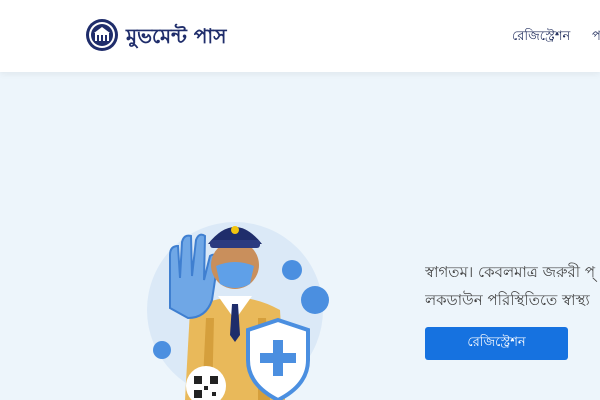 Image resolution: width=600 pixels, height=400 pixels. Describe the element at coordinates (510, 272) in the screenshot. I see `welcome-text-line-1: স্বাগতম। কেবলমাত্র জরুরী প্` at that location.